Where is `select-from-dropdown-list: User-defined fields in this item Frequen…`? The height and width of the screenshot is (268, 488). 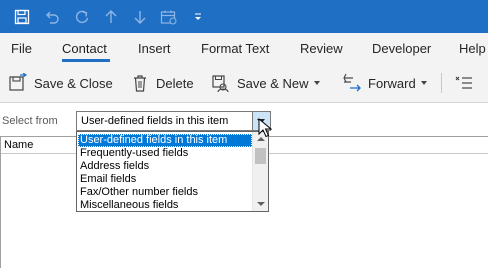
select-from-dropdown-list: User-defined fields in this item Frequen… is located at coordinates (172, 171).